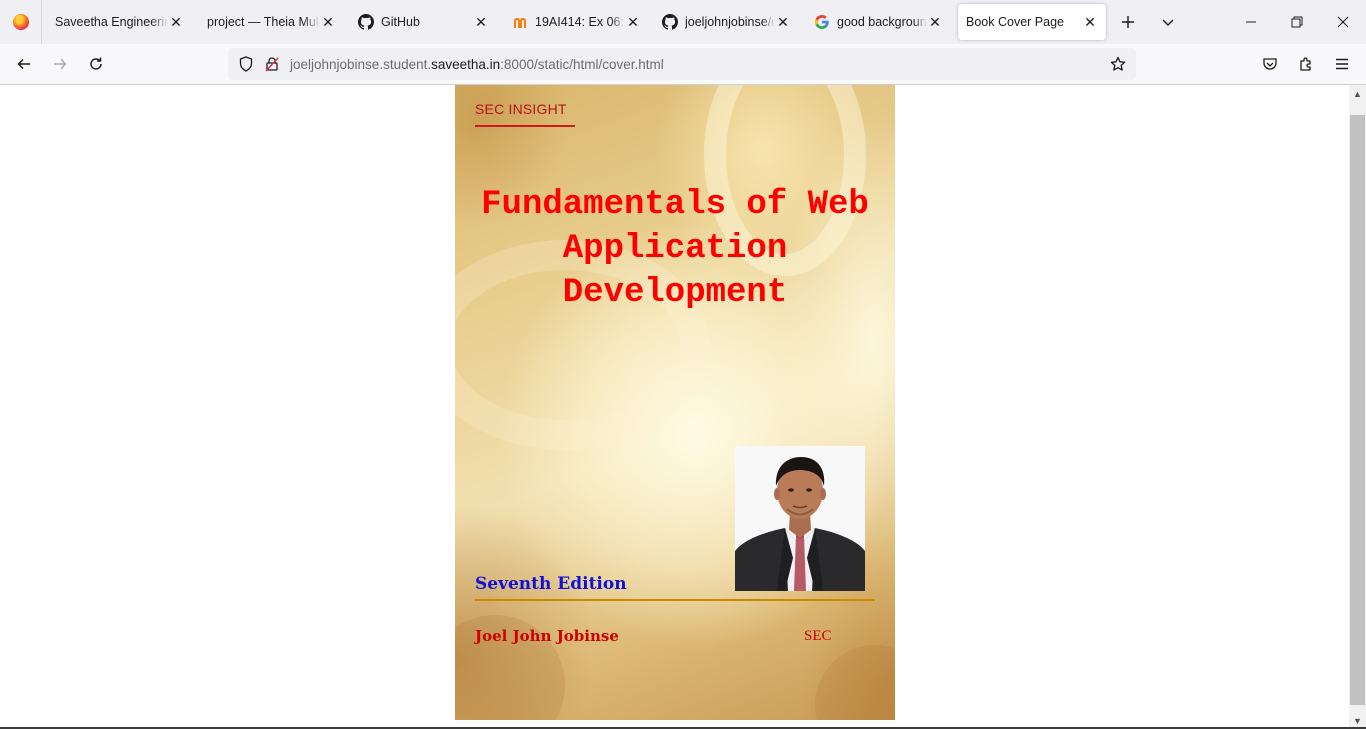  Describe the element at coordinates (1128, 22) in the screenshot. I see `new-tab-icon` at that location.